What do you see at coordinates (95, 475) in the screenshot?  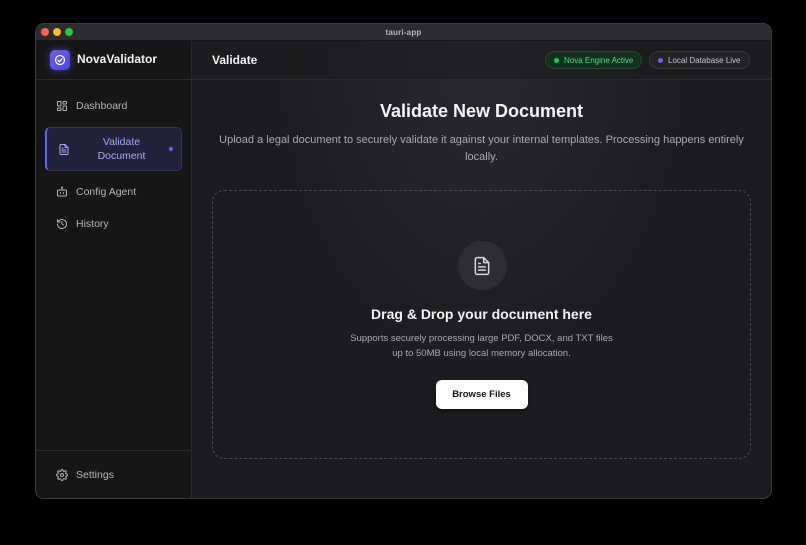 I see `sidebar-item-label: Settings` at bounding box center [95, 475].